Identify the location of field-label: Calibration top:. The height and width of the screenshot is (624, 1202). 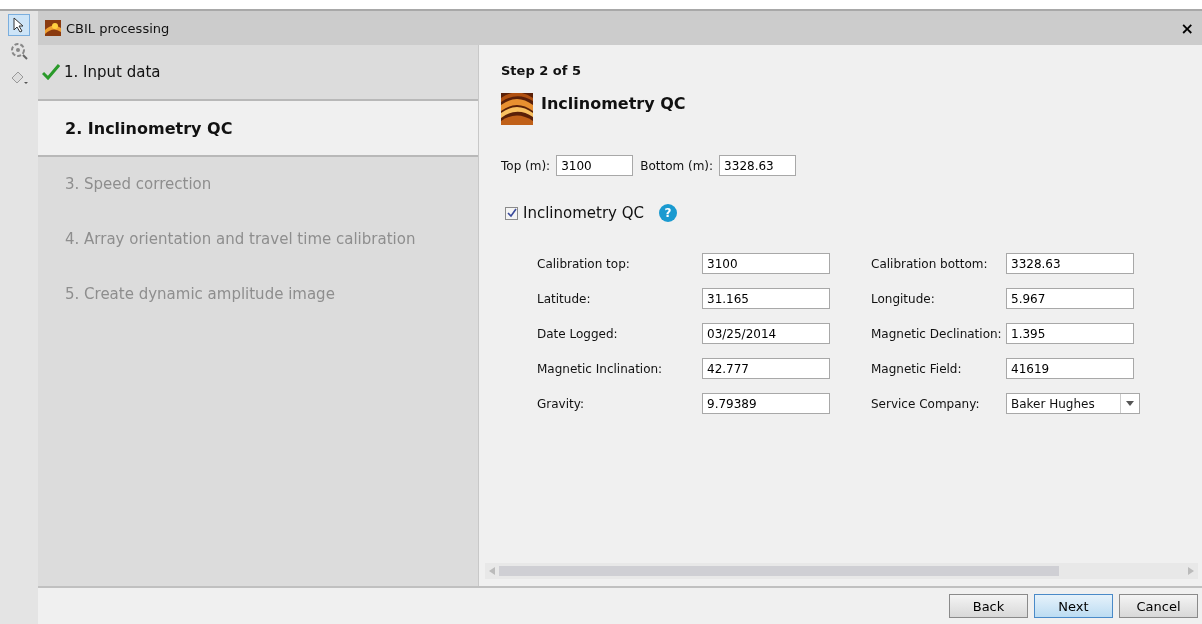
(584, 263).